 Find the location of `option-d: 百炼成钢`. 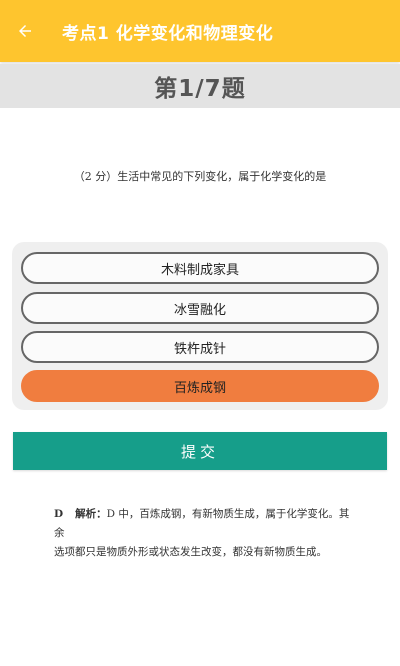

option-d: 百炼成钢 is located at coordinates (200, 386).